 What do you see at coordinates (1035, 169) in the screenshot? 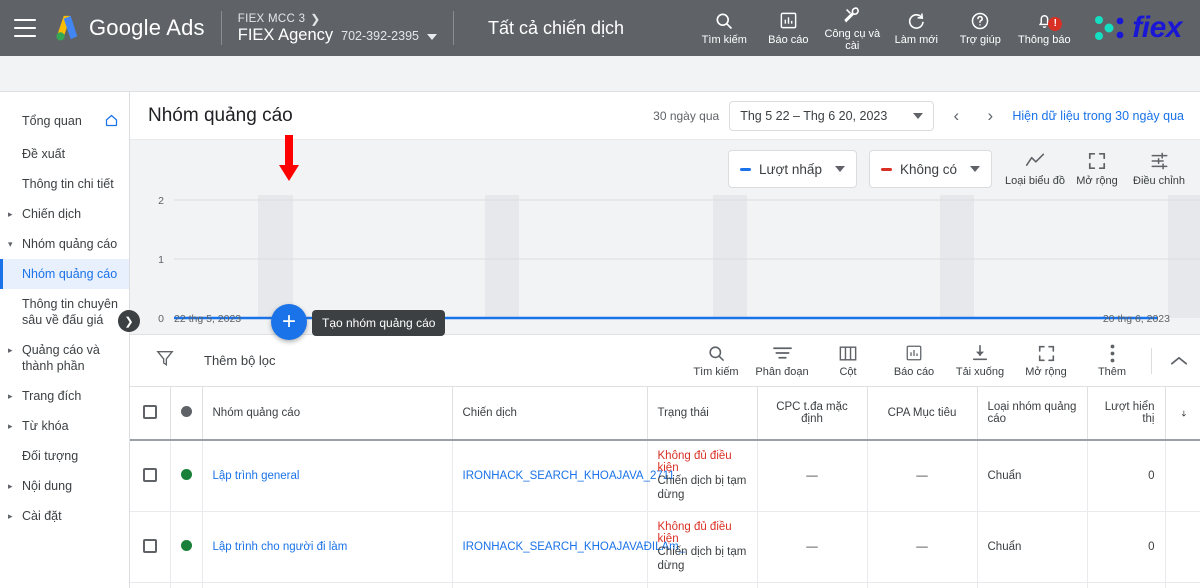
I see `chart-type-button: Loại biểu đồ` at bounding box center [1035, 169].